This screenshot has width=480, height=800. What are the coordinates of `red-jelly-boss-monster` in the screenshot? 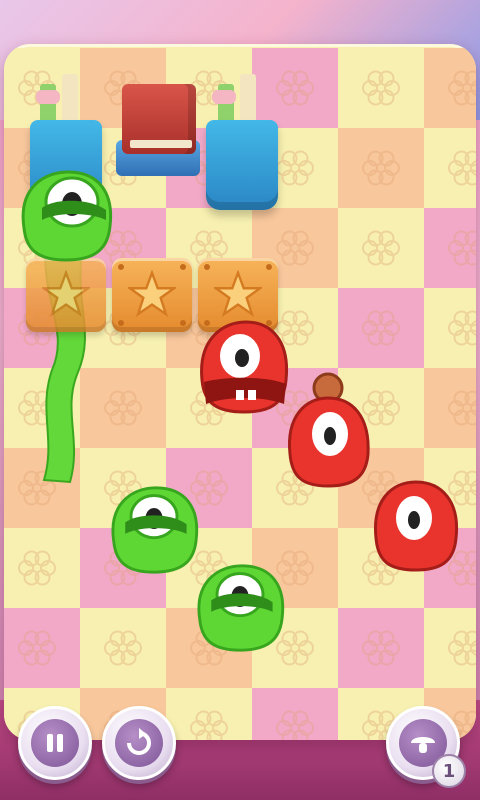 It's located at (244, 367).